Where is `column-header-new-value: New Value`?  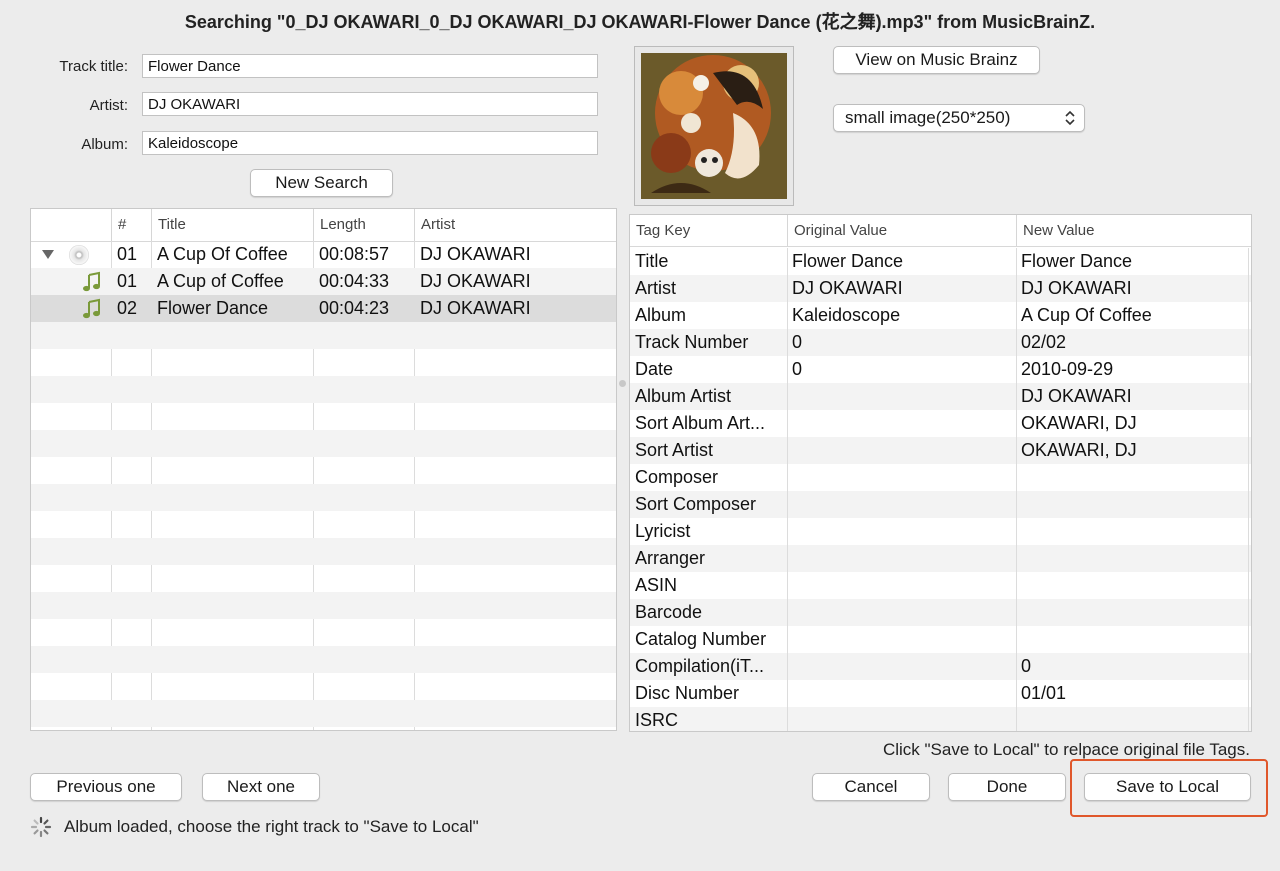 column-header-new-value: New Value is located at coordinates (1133, 230).